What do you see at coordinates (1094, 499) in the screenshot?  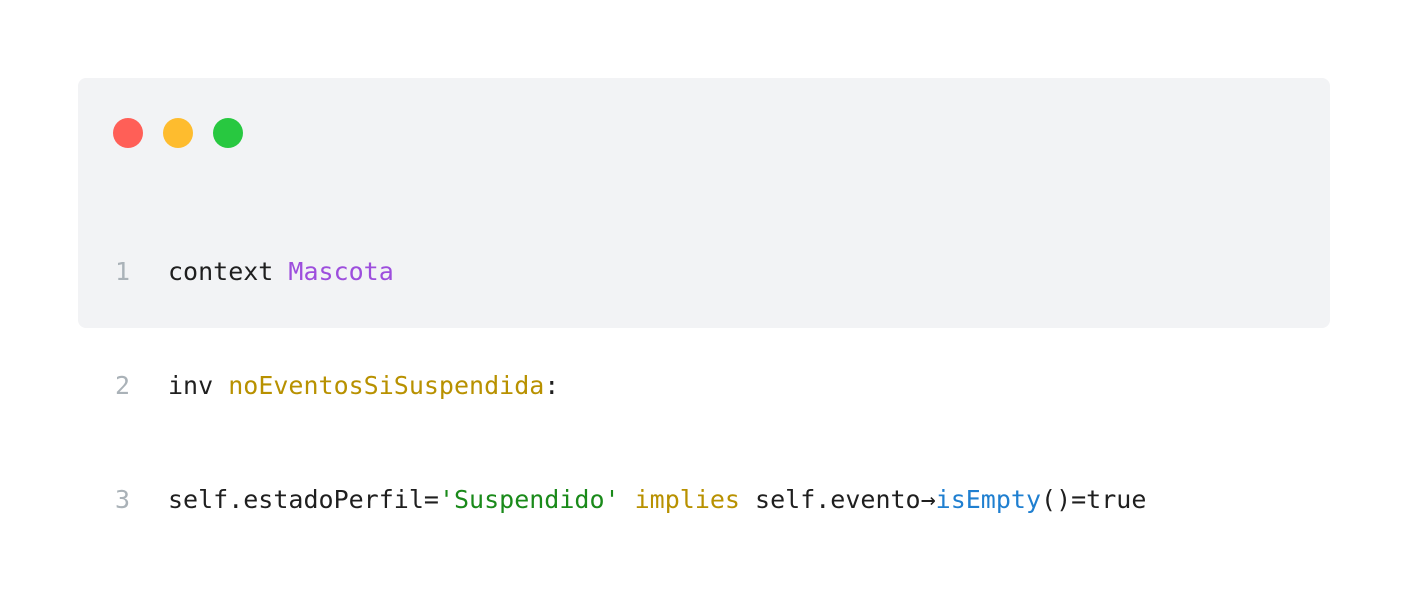 I see `code-token-plain: ()=true` at bounding box center [1094, 499].